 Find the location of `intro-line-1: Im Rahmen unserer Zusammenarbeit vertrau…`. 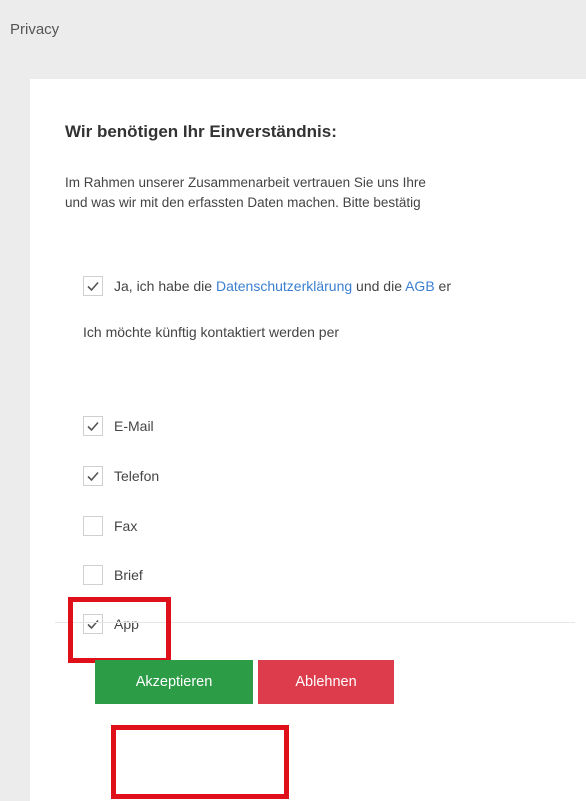

intro-line-1: Im Rahmen unserer Zusammenarbeit vertrau… is located at coordinates (245, 182).